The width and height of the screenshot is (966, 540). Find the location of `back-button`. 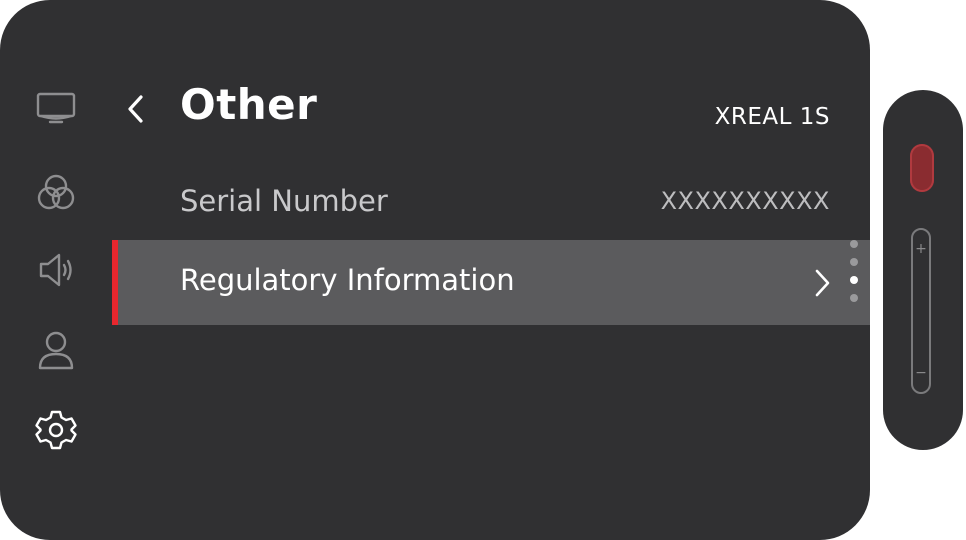

back-button is located at coordinates (136, 109).